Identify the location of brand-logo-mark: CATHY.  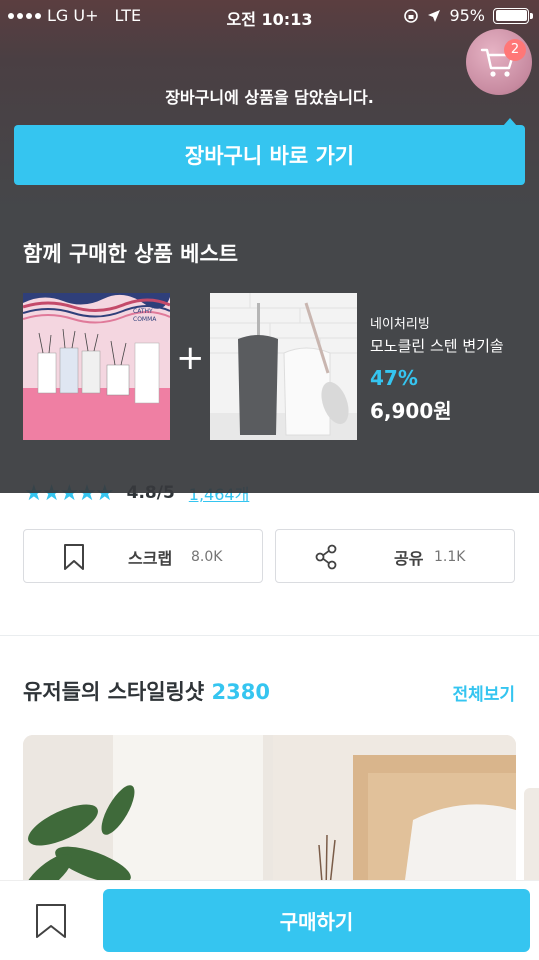
(143, 311).